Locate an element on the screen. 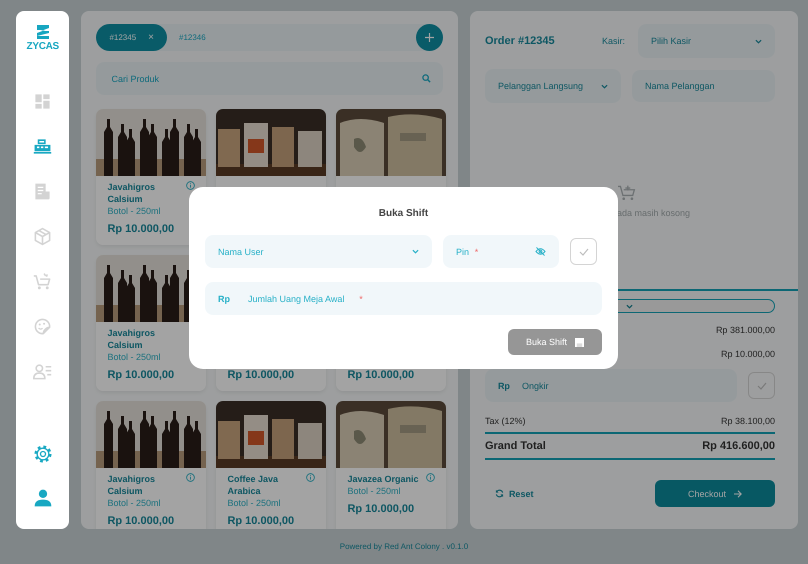  add-order-button is located at coordinates (429, 37).